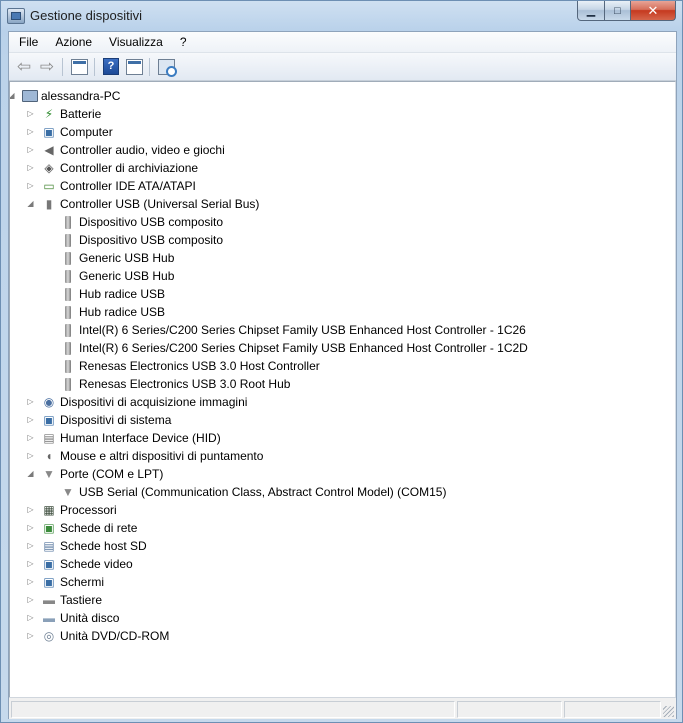 This screenshot has width=683, height=723. What do you see at coordinates (128, 186) in the screenshot?
I see `category-label: Controller IDE ATA/ATAPI` at bounding box center [128, 186].